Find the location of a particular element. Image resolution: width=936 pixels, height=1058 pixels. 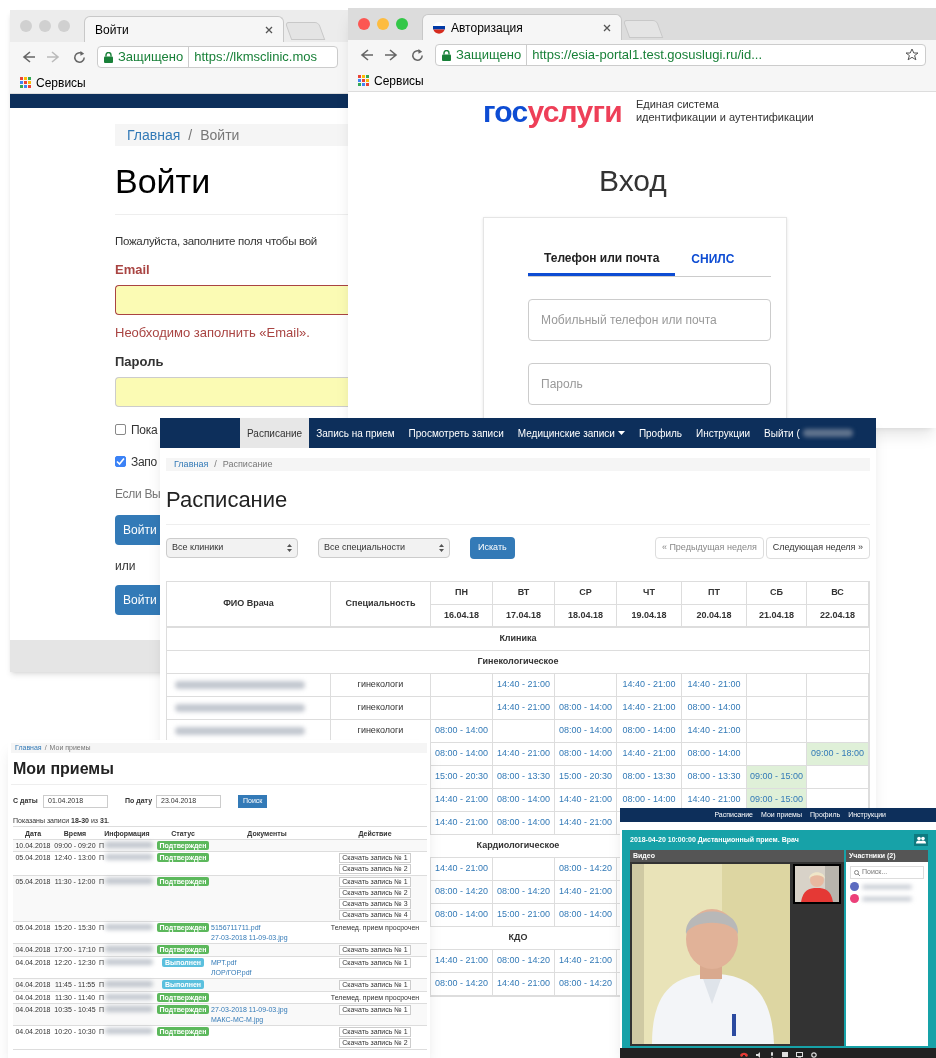

column-header: ФИО Врача is located at coordinates (248, 604).